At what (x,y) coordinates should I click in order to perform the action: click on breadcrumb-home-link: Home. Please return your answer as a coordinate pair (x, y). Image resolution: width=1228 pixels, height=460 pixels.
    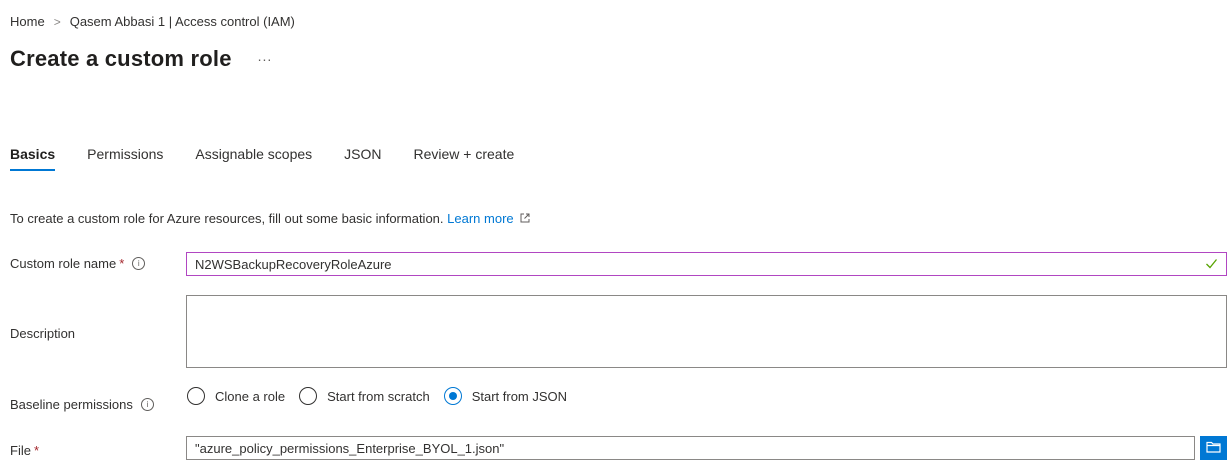
    Looking at the image, I should click on (27, 21).